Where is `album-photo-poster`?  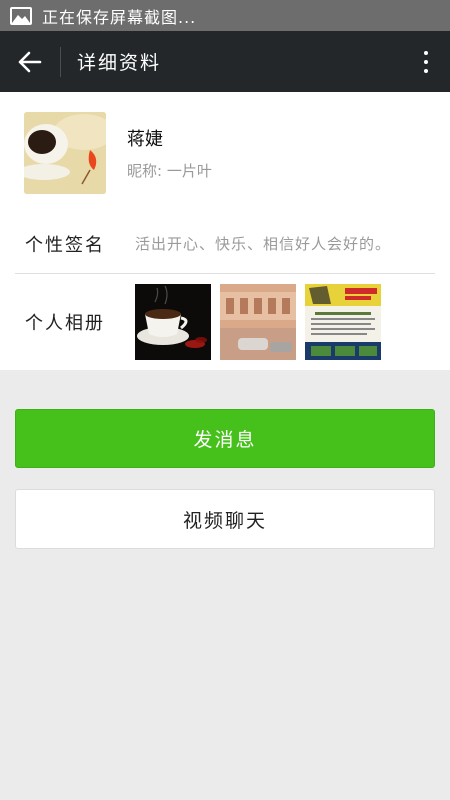
album-photo-poster is located at coordinates (343, 322).